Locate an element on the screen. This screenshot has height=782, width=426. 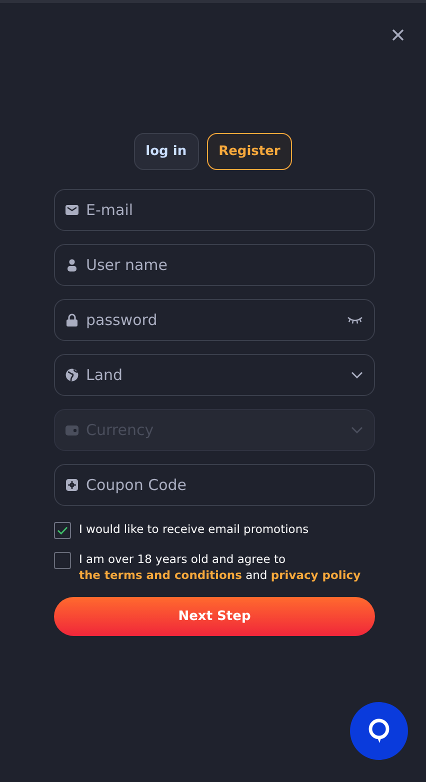
input-field: password is located at coordinates (214, 320).